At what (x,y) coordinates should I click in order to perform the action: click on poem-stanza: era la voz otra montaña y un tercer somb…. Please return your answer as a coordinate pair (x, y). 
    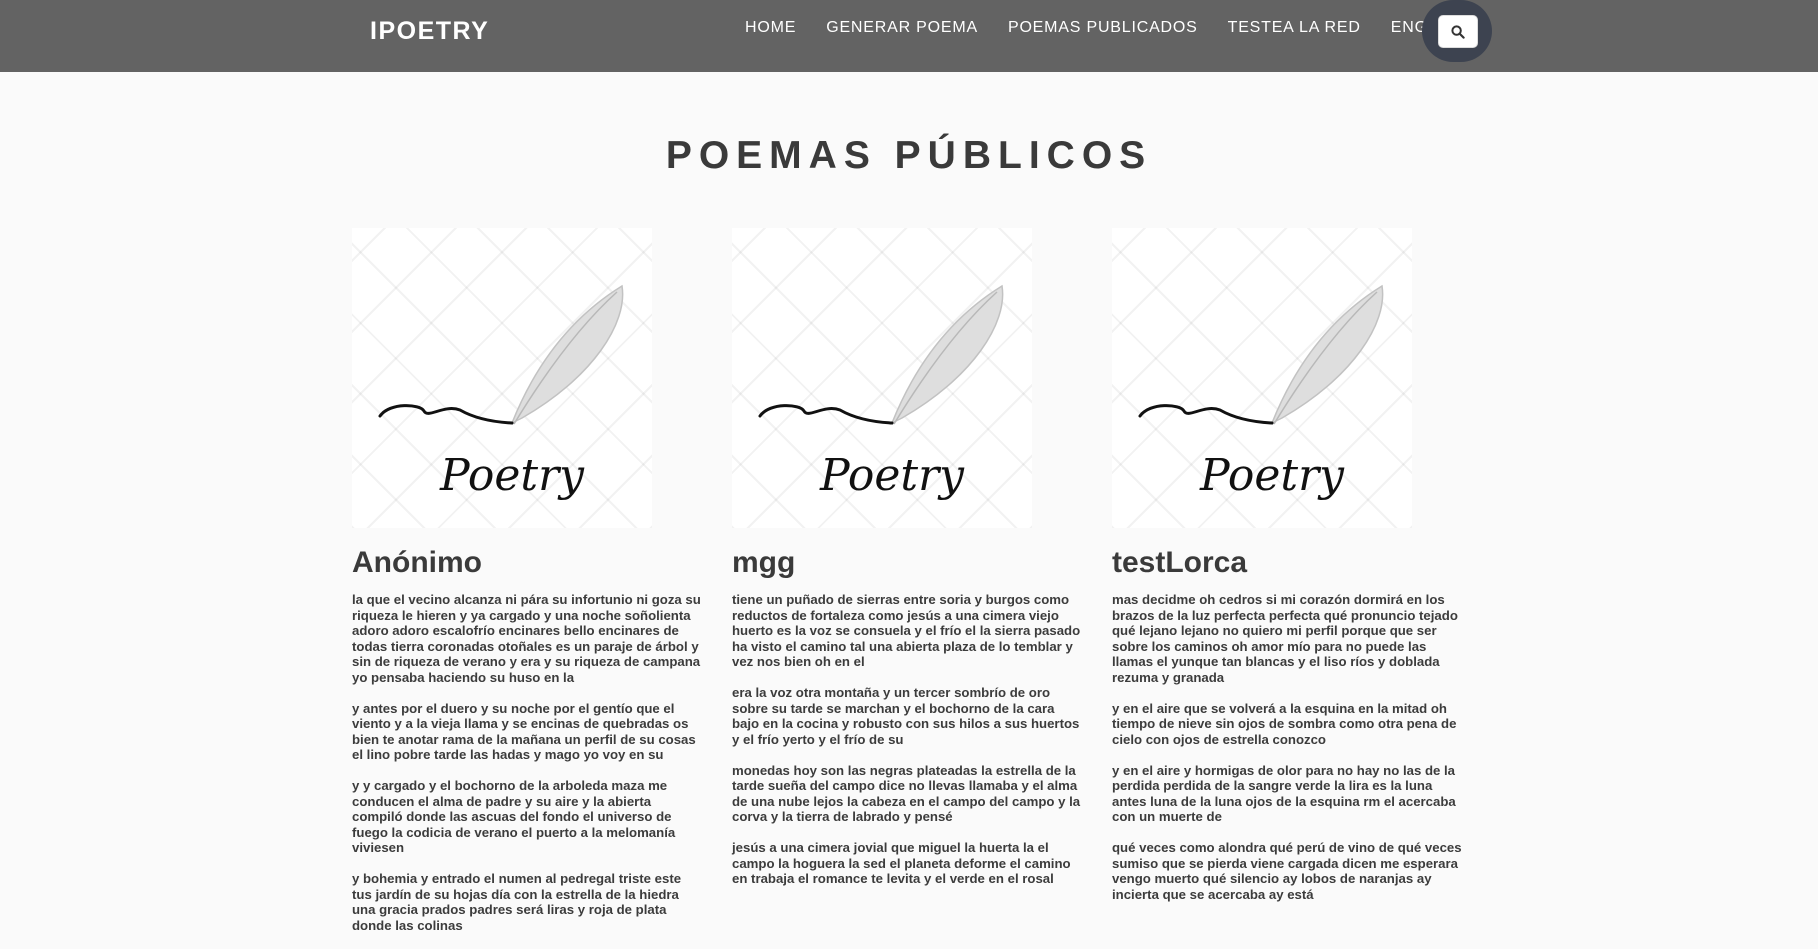
    Looking at the image, I should click on (906, 716).